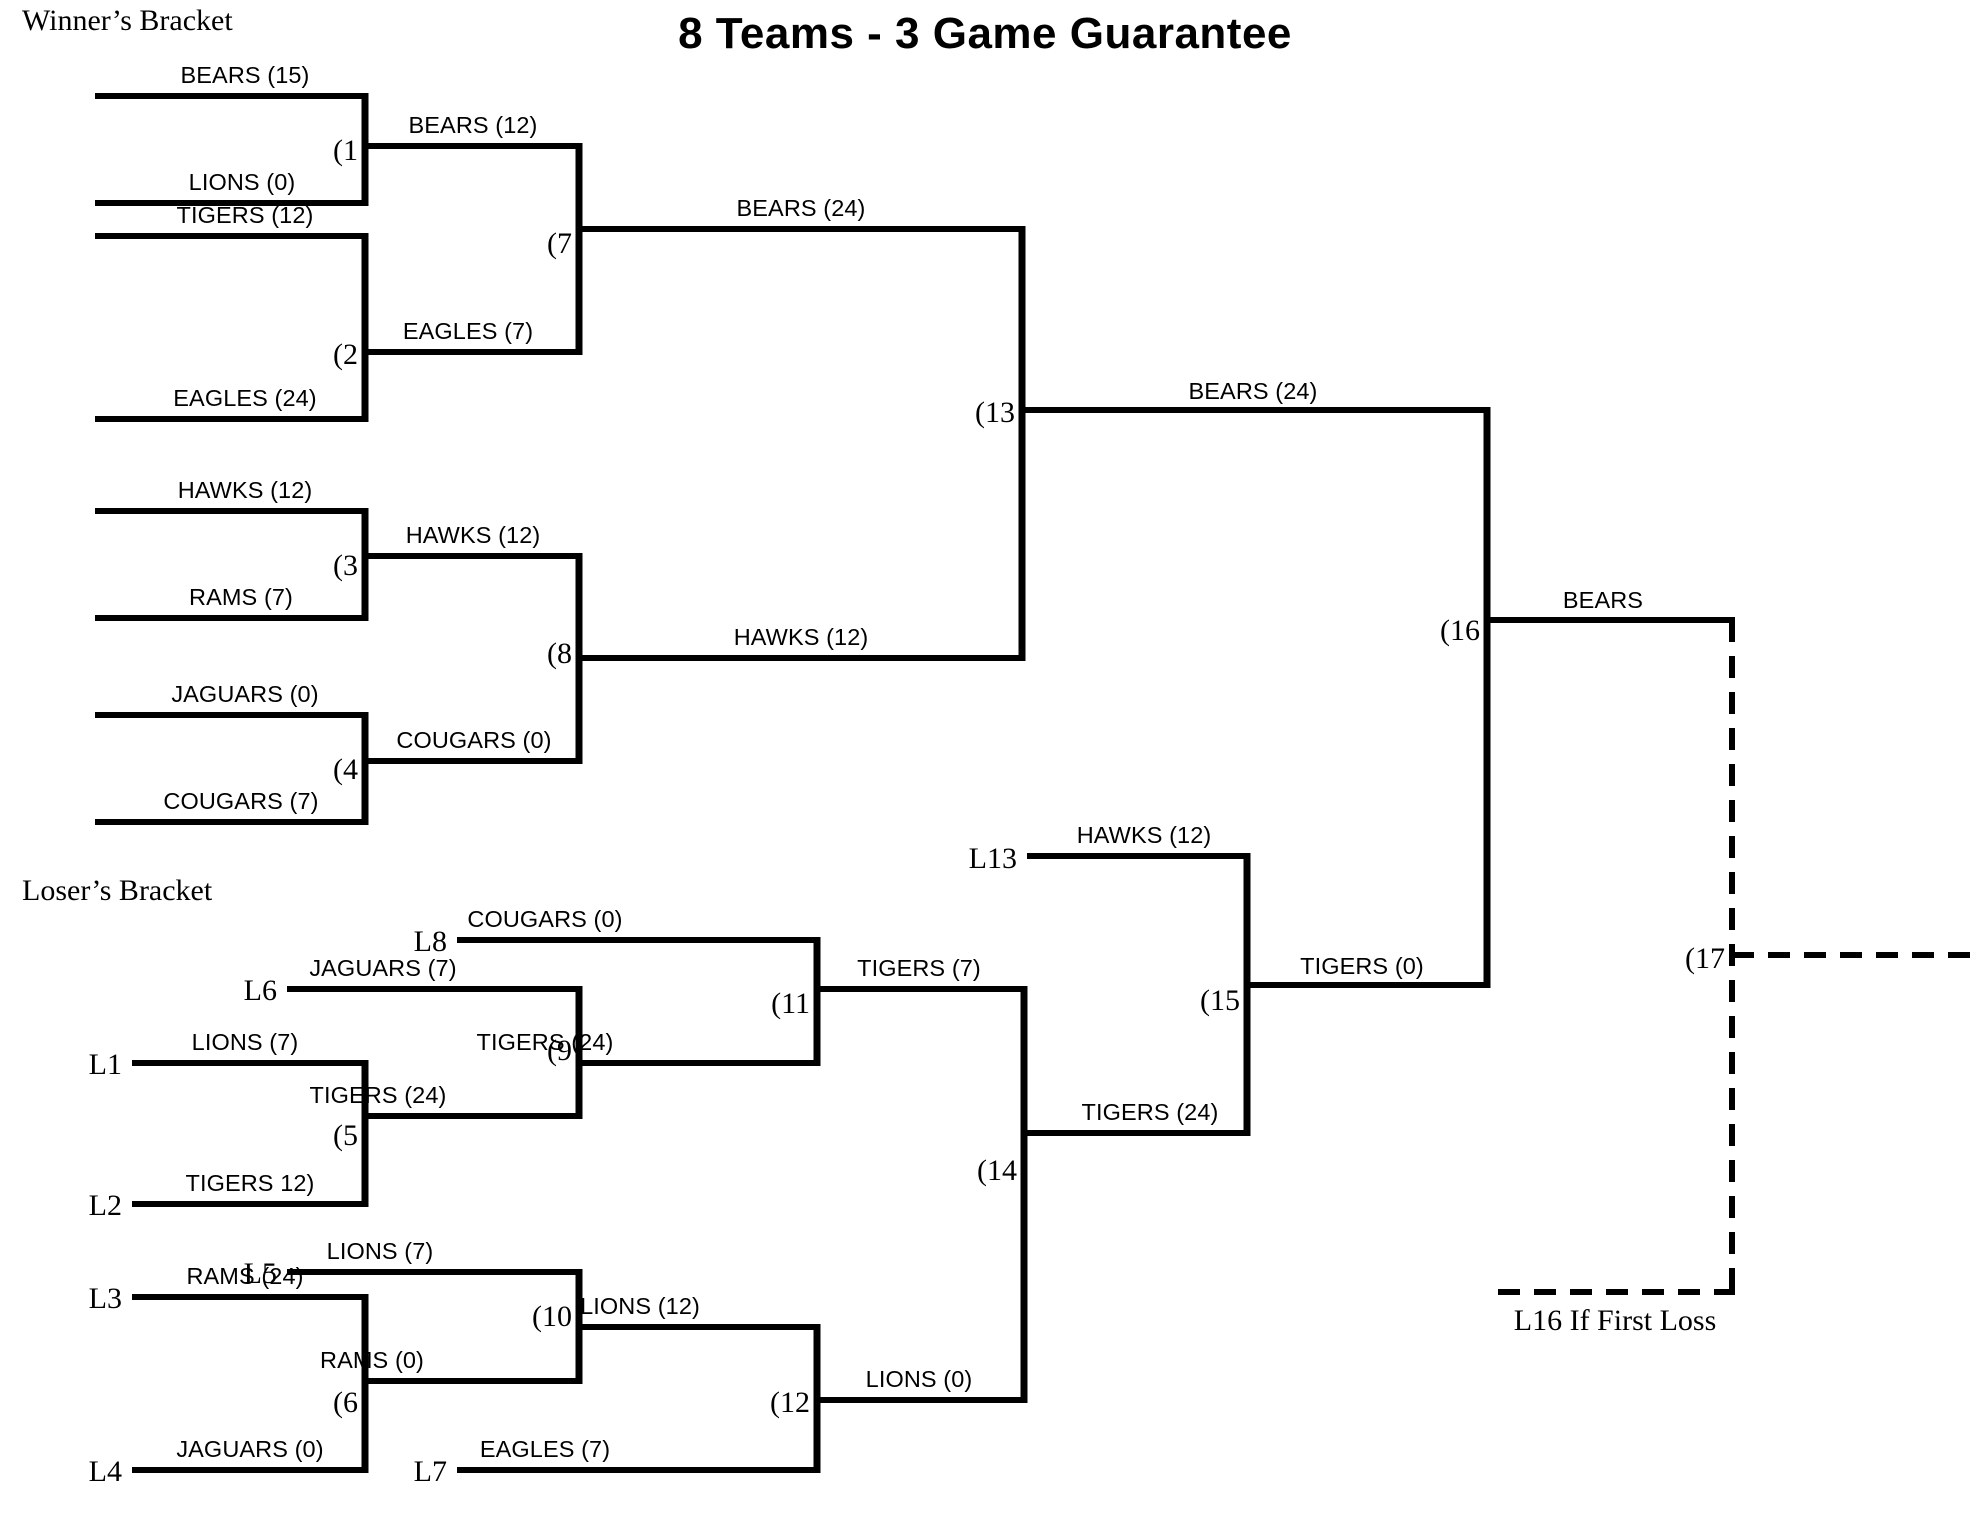  I want to click on game-14-bottom-team: LIONS (0), so click(919, 1379).